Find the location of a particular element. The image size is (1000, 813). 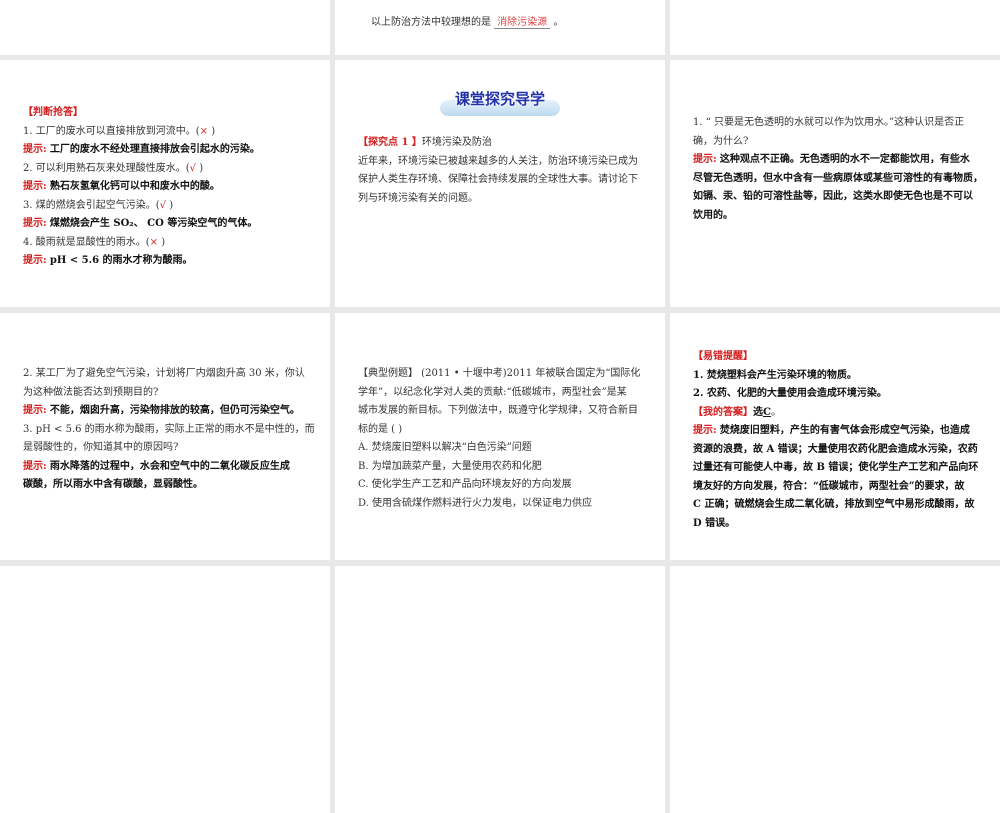

hint-text: 资源的浪费，故 A 错误；大量使用农药化肥会造成水污染，农药 is located at coordinates (835, 449).